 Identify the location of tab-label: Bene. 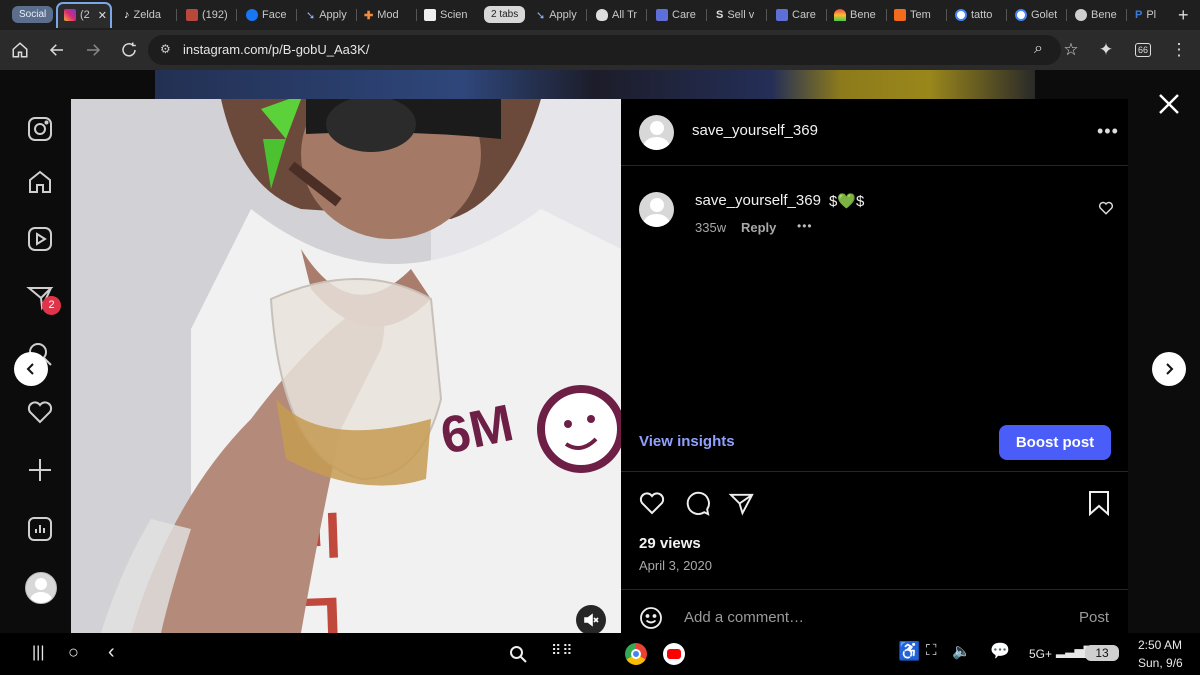
(863, 15).